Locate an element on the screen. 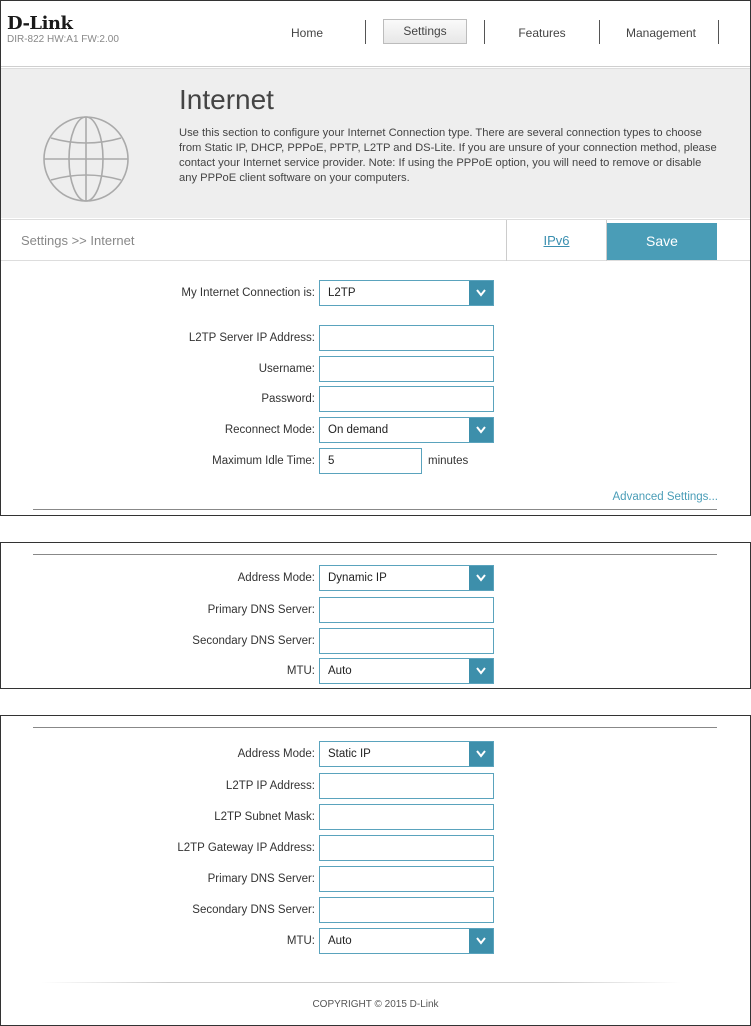 The height and width of the screenshot is (1026, 751). password-label: Password: is located at coordinates (288, 399).